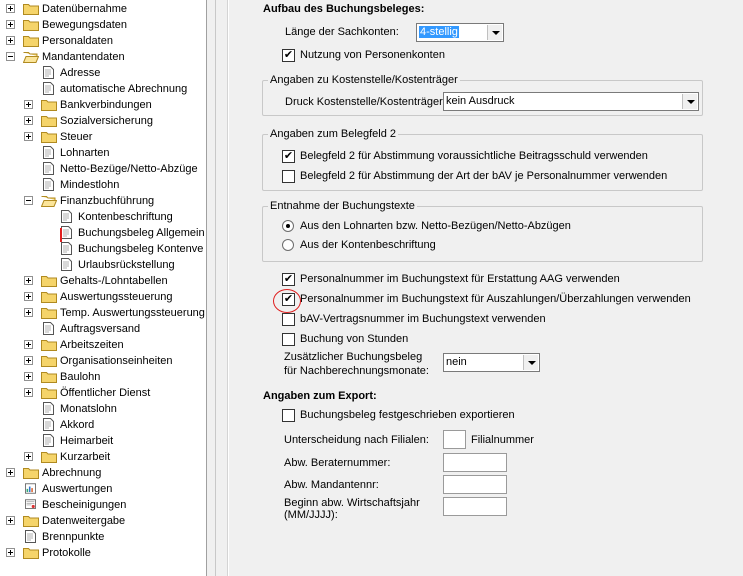  Describe the element at coordinates (288, 156) in the screenshot. I see `belegfeld-beitrag-checkbox: ✔` at that location.